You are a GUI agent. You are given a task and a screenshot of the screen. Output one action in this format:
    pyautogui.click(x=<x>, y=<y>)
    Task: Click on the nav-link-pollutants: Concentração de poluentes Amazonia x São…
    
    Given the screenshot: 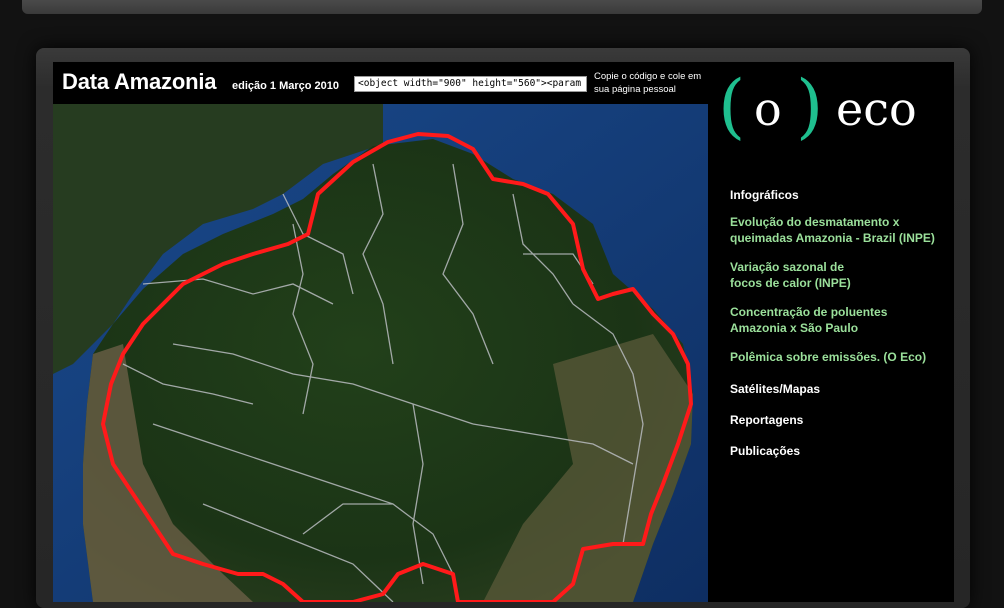 What is the action you would take?
    pyautogui.click(x=841, y=320)
    